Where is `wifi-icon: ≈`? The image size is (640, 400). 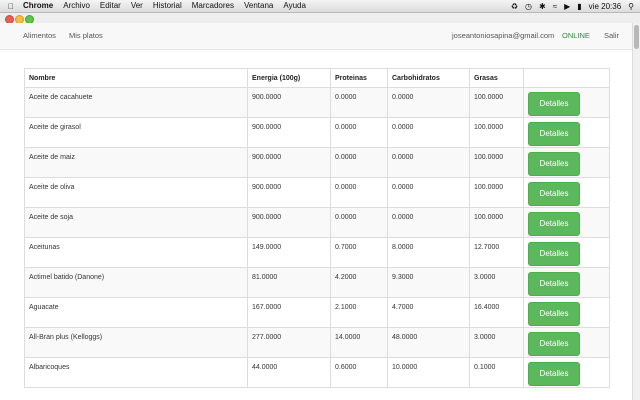 wifi-icon: ≈ is located at coordinates (555, 6).